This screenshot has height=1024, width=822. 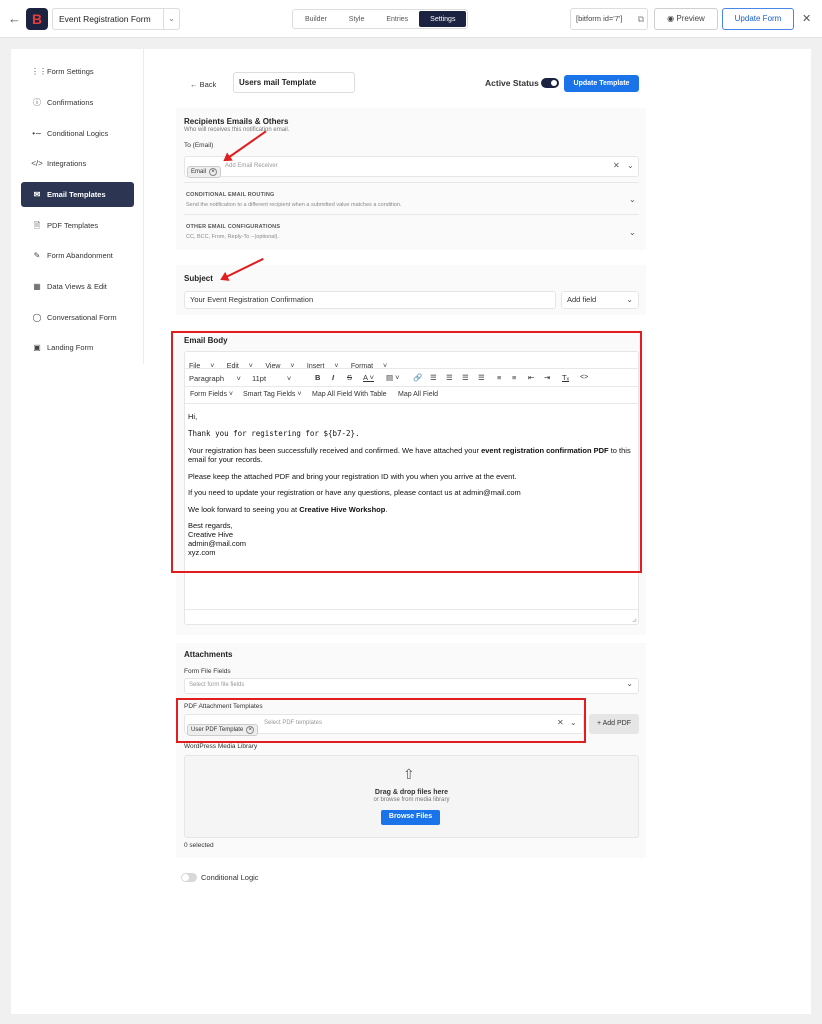 I want to click on sidebar-item-label: Email Templates, so click(x=76, y=194).